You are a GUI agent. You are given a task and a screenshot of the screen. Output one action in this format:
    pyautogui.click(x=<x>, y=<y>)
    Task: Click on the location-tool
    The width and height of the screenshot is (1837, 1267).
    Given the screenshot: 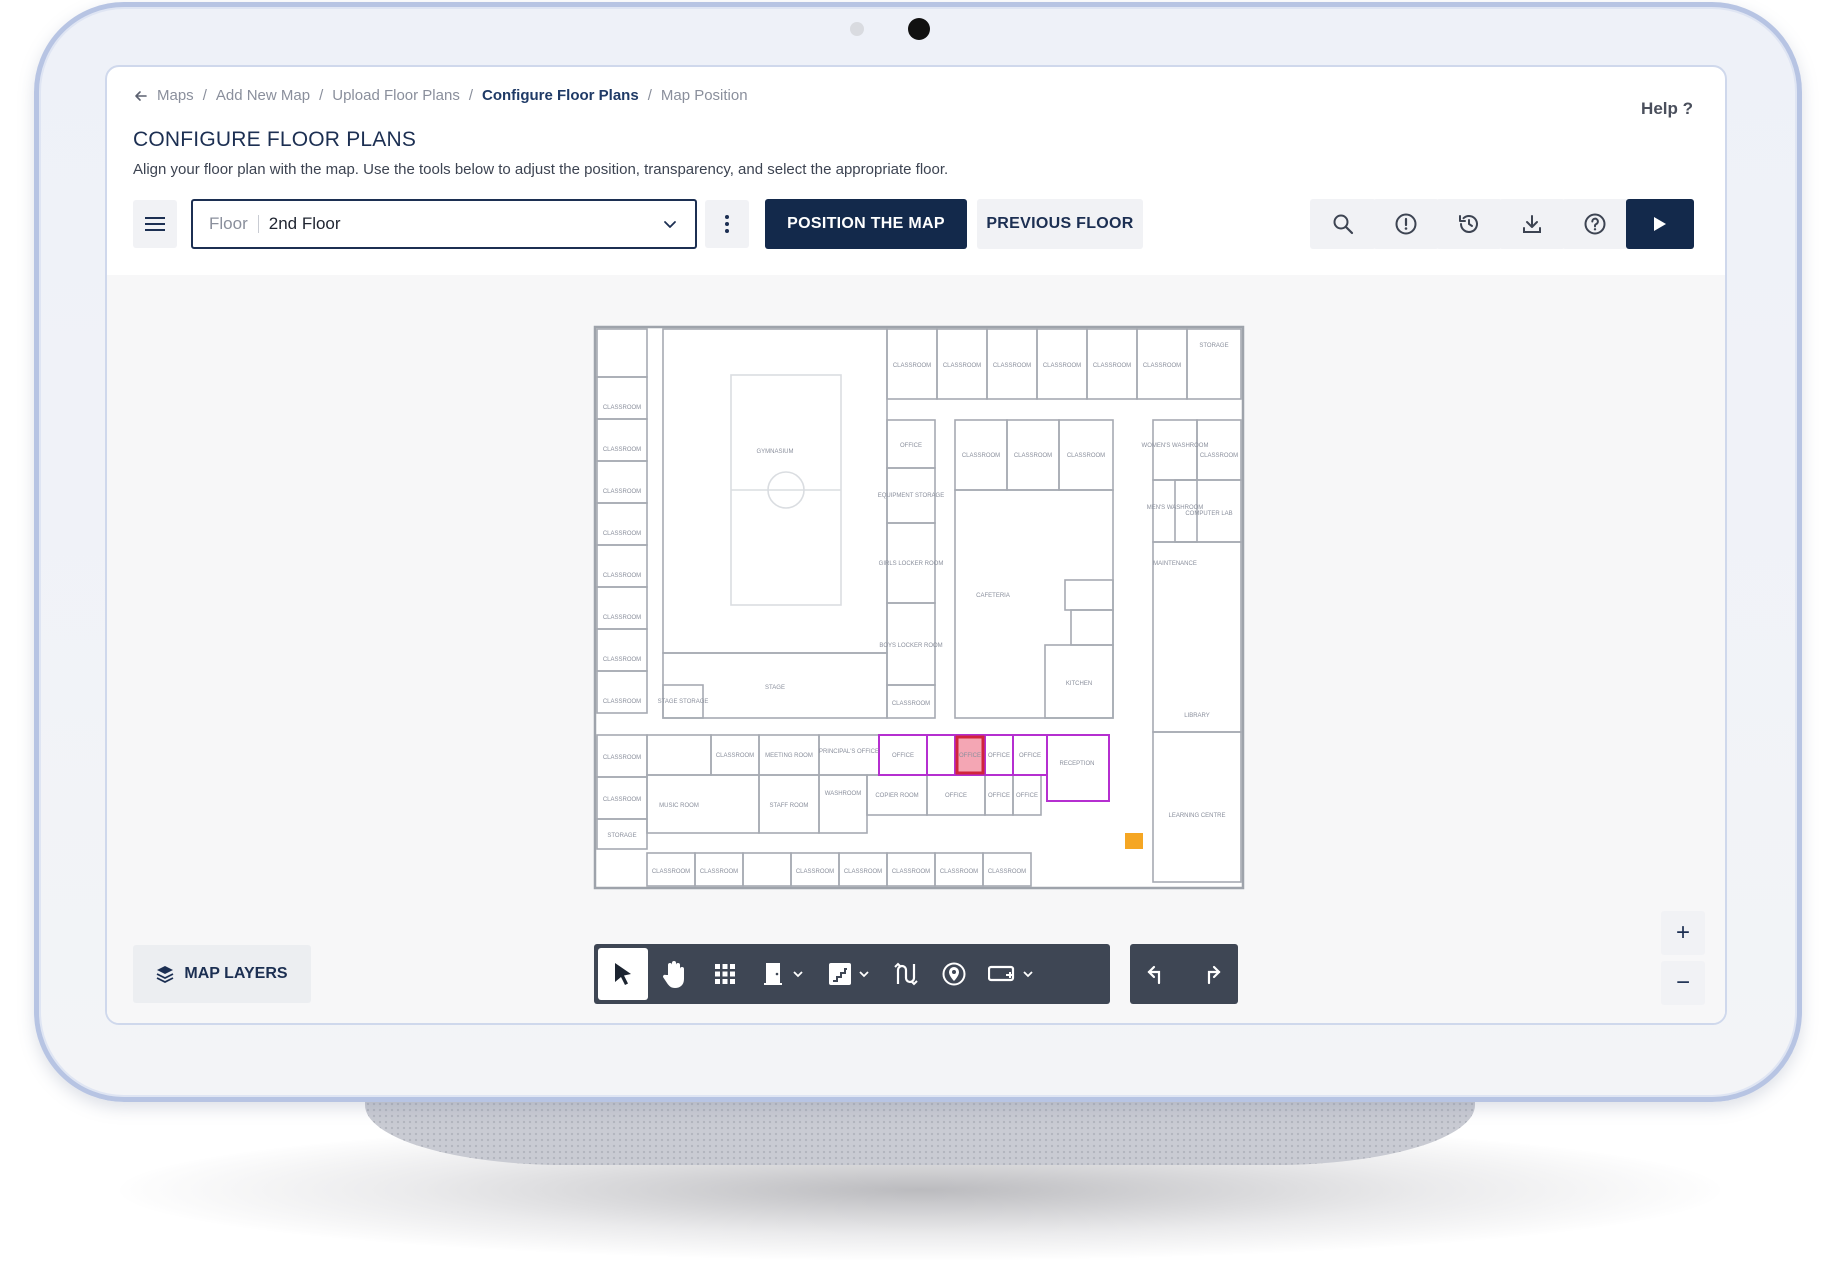 What is the action you would take?
    pyautogui.click(x=954, y=974)
    